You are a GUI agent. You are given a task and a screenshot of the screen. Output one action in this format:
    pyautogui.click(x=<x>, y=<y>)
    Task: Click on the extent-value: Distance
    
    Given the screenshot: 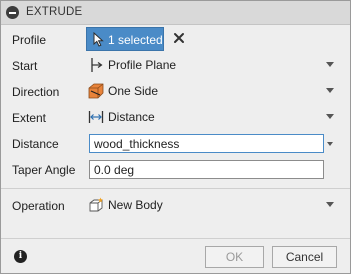 What is the action you would take?
    pyautogui.click(x=131, y=117)
    